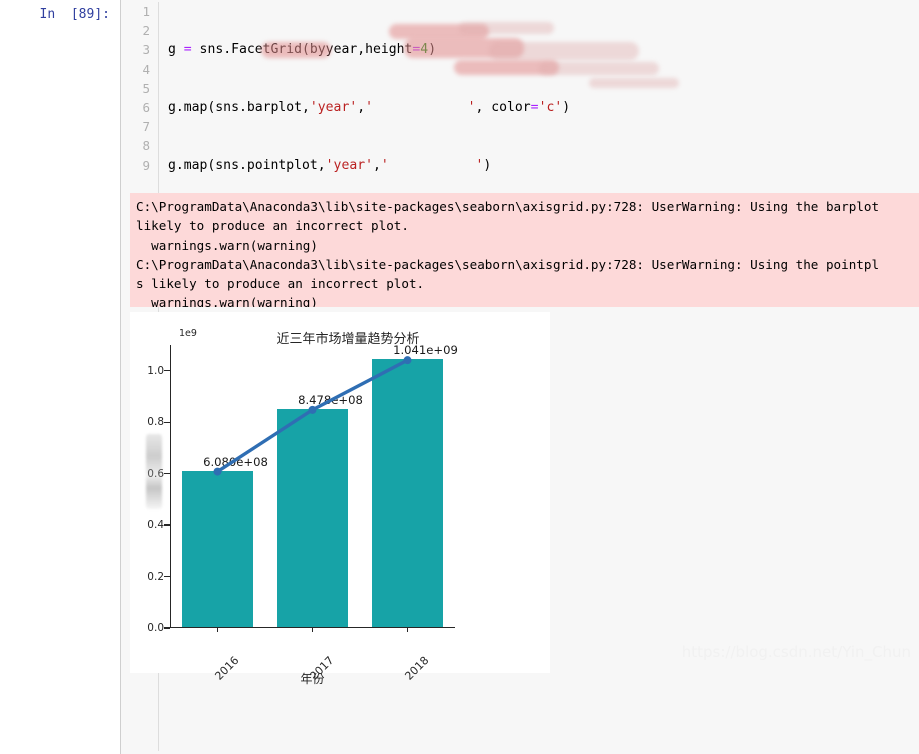  What do you see at coordinates (280, 284) in the screenshot?
I see `warning-line: s likely to produce an incorrect plot.` at bounding box center [280, 284].